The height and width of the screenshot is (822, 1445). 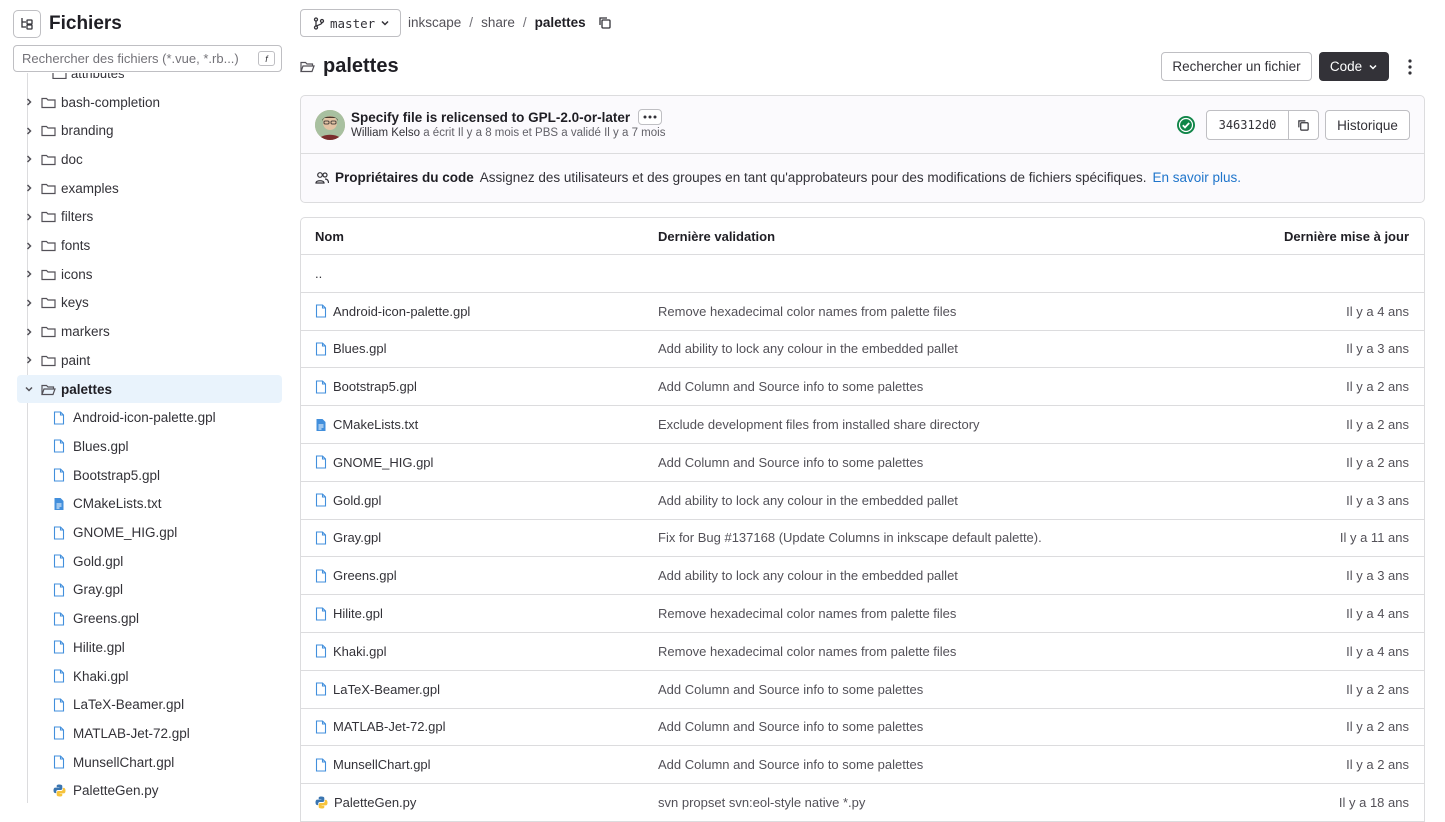 What do you see at coordinates (149, 159) in the screenshot?
I see `tree-item-doc: doc` at bounding box center [149, 159].